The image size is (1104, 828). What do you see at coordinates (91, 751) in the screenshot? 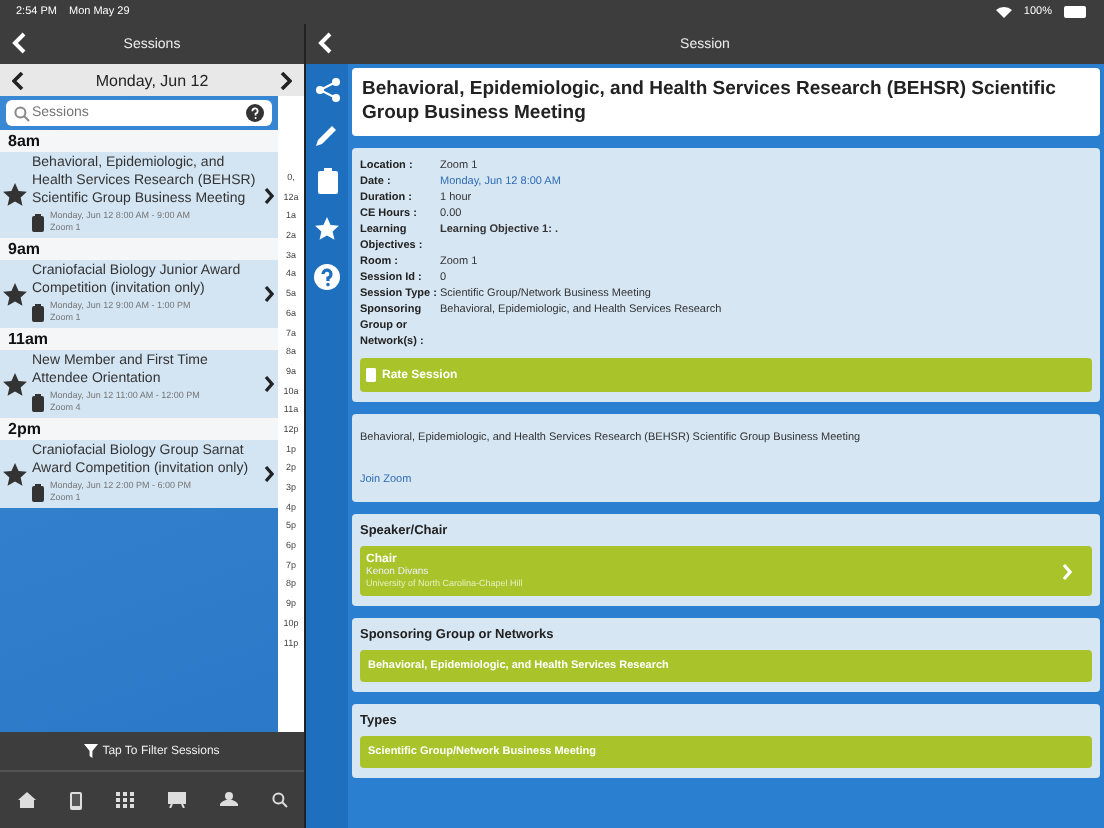
I see `filter-icon` at bounding box center [91, 751].